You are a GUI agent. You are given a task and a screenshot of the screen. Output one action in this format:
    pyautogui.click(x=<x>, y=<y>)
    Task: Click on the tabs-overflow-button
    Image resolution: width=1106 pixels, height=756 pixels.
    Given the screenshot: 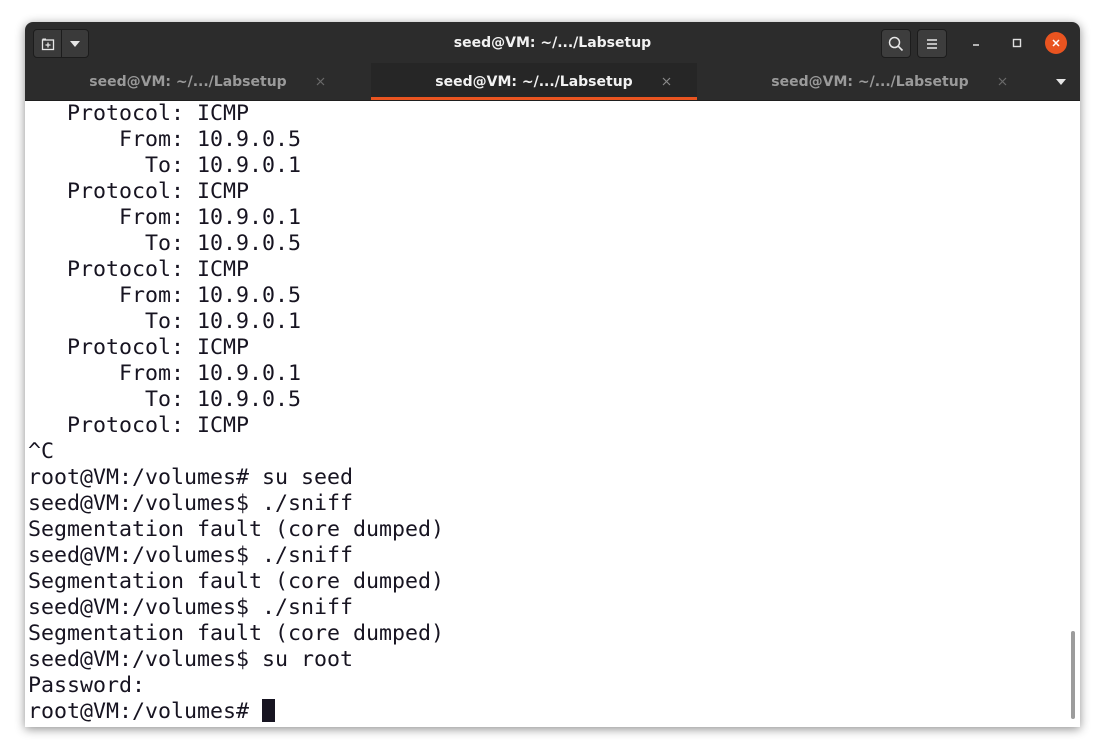 What is the action you would take?
    pyautogui.click(x=1061, y=82)
    